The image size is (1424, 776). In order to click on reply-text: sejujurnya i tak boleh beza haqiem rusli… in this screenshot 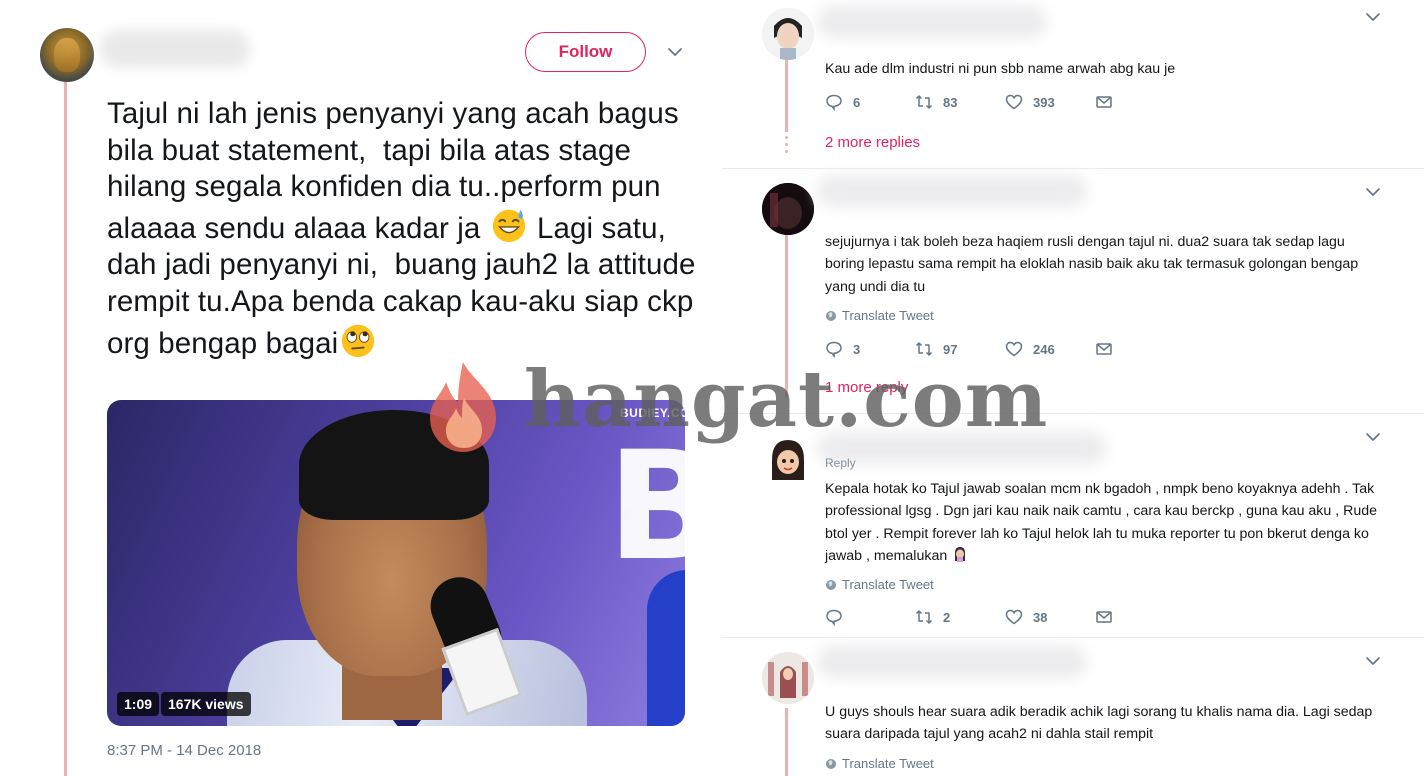, I will do `click(1092, 264)`.